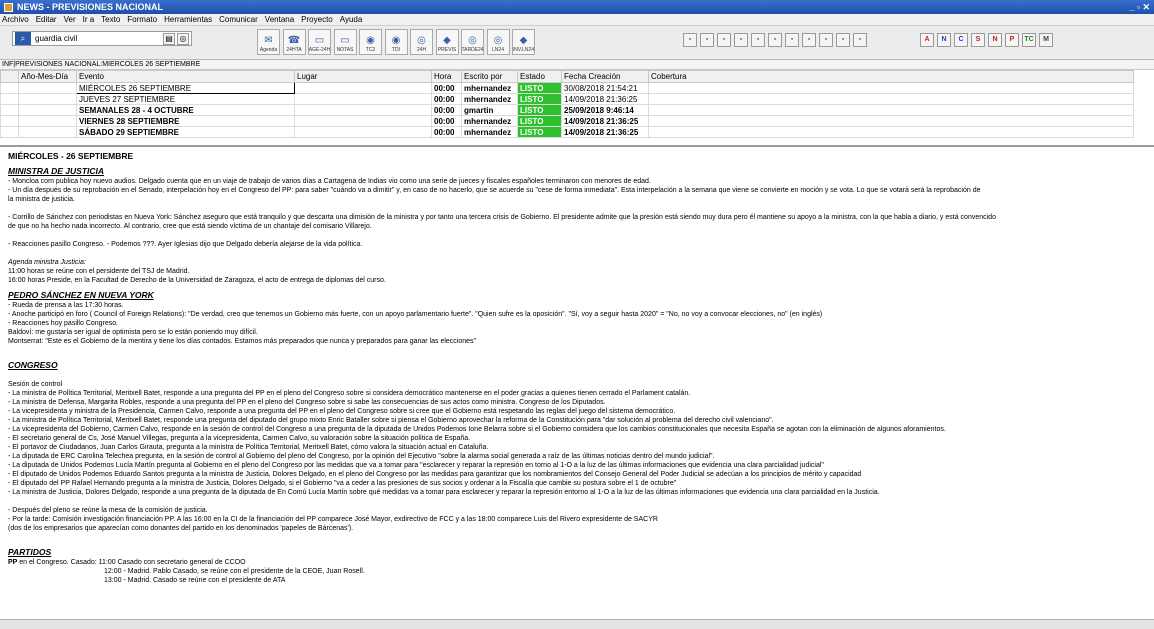  I want to click on menu-item: Comunicar, so click(238, 19).